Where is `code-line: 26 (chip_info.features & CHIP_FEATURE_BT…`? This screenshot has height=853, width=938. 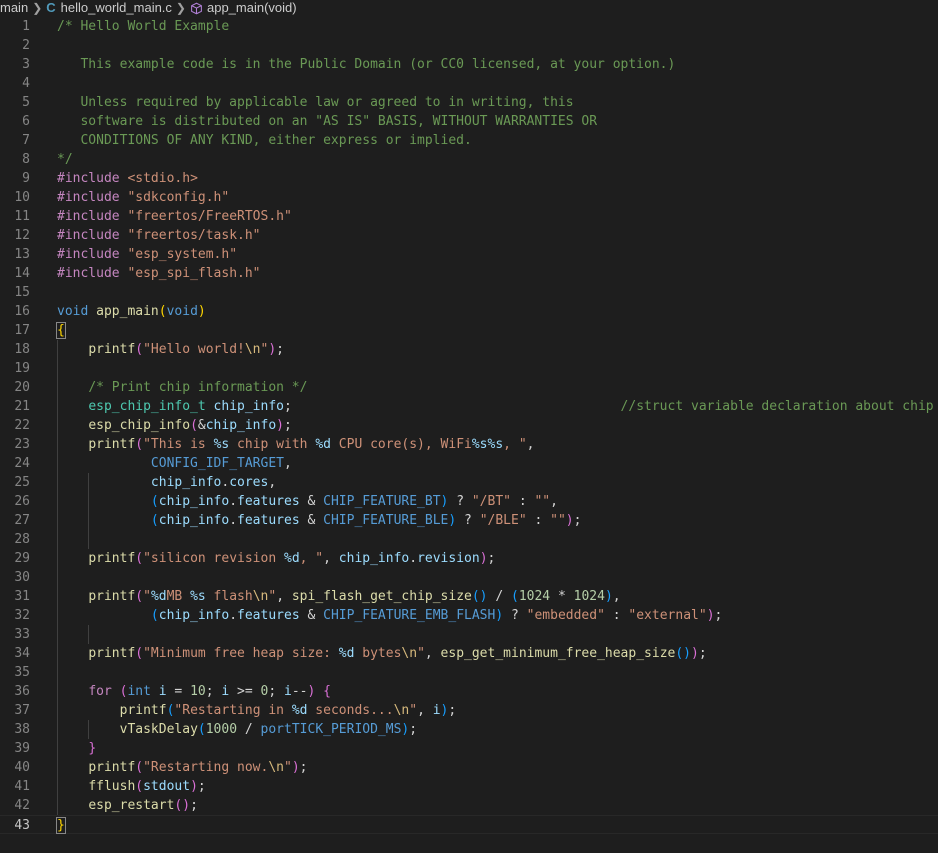 code-line: 26 (chip_info.features & CHIP_FEATURE_BT… is located at coordinates (469, 501).